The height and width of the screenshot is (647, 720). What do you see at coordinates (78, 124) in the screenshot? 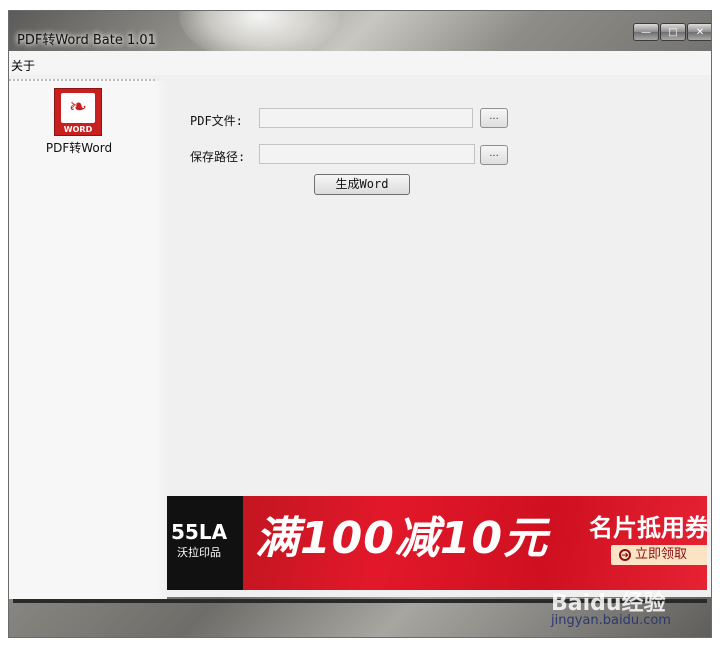
I see `tool-icon-badge: PDF转WORD` at bounding box center [78, 124].